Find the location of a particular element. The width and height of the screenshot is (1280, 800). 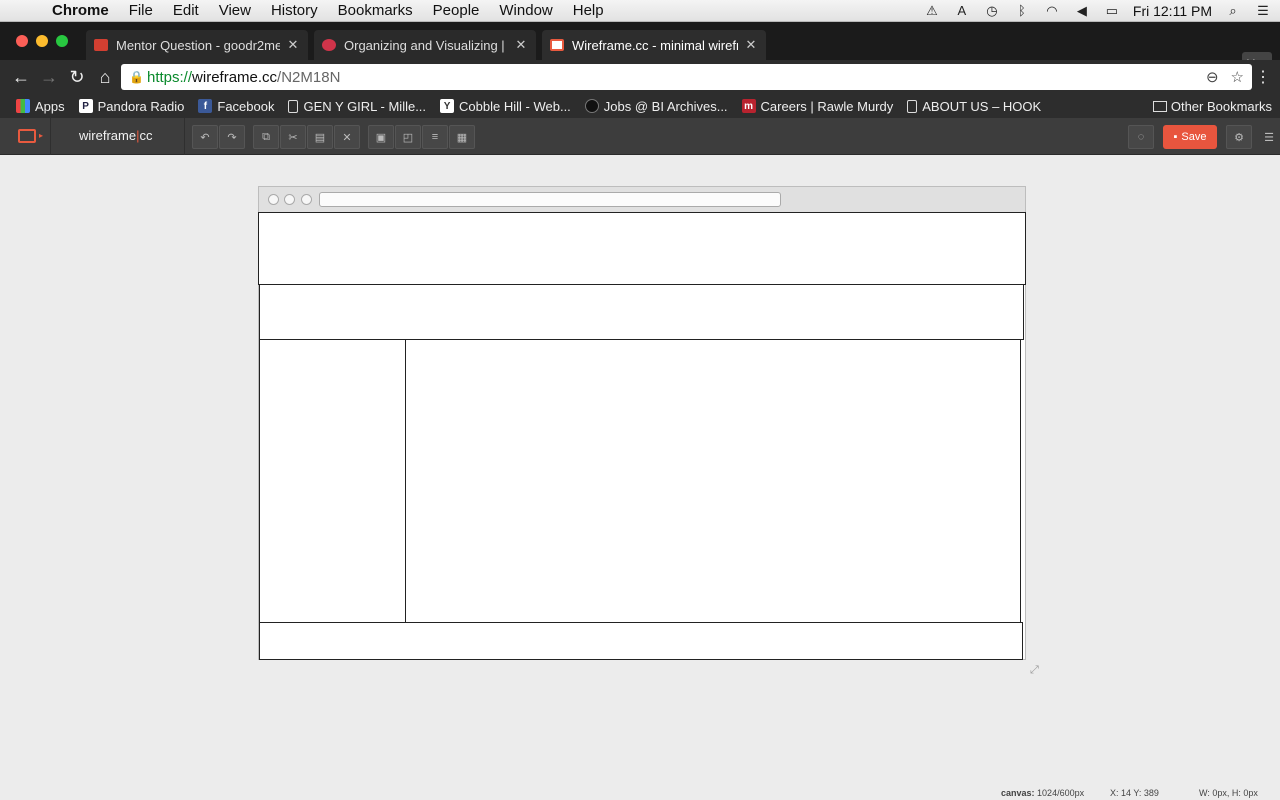

bookmark-rawle-murdy: m Careers | Rawle Murdy is located at coordinates (817, 106).